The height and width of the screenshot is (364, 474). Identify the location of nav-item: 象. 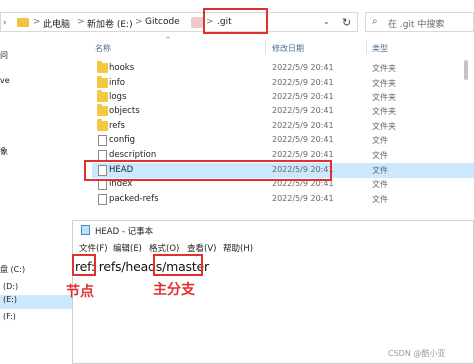
(4, 151).